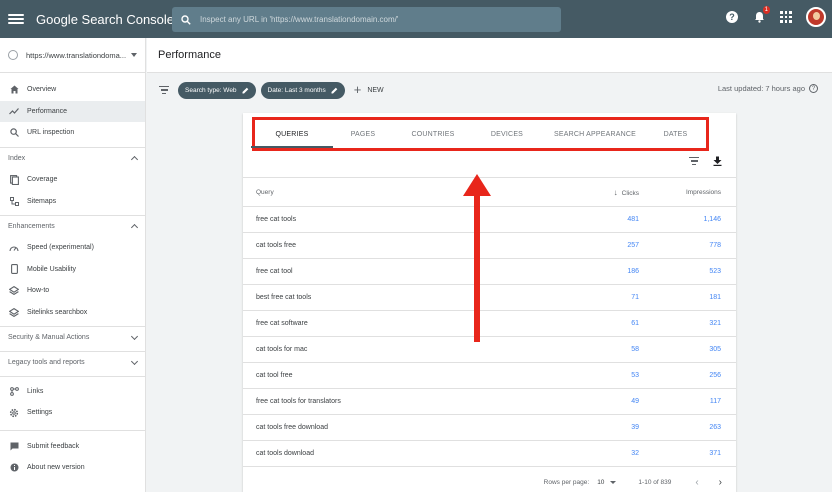 The image size is (832, 492). I want to click on last-updated: Last updated: 7 hours ago ?, so click(768, 88).